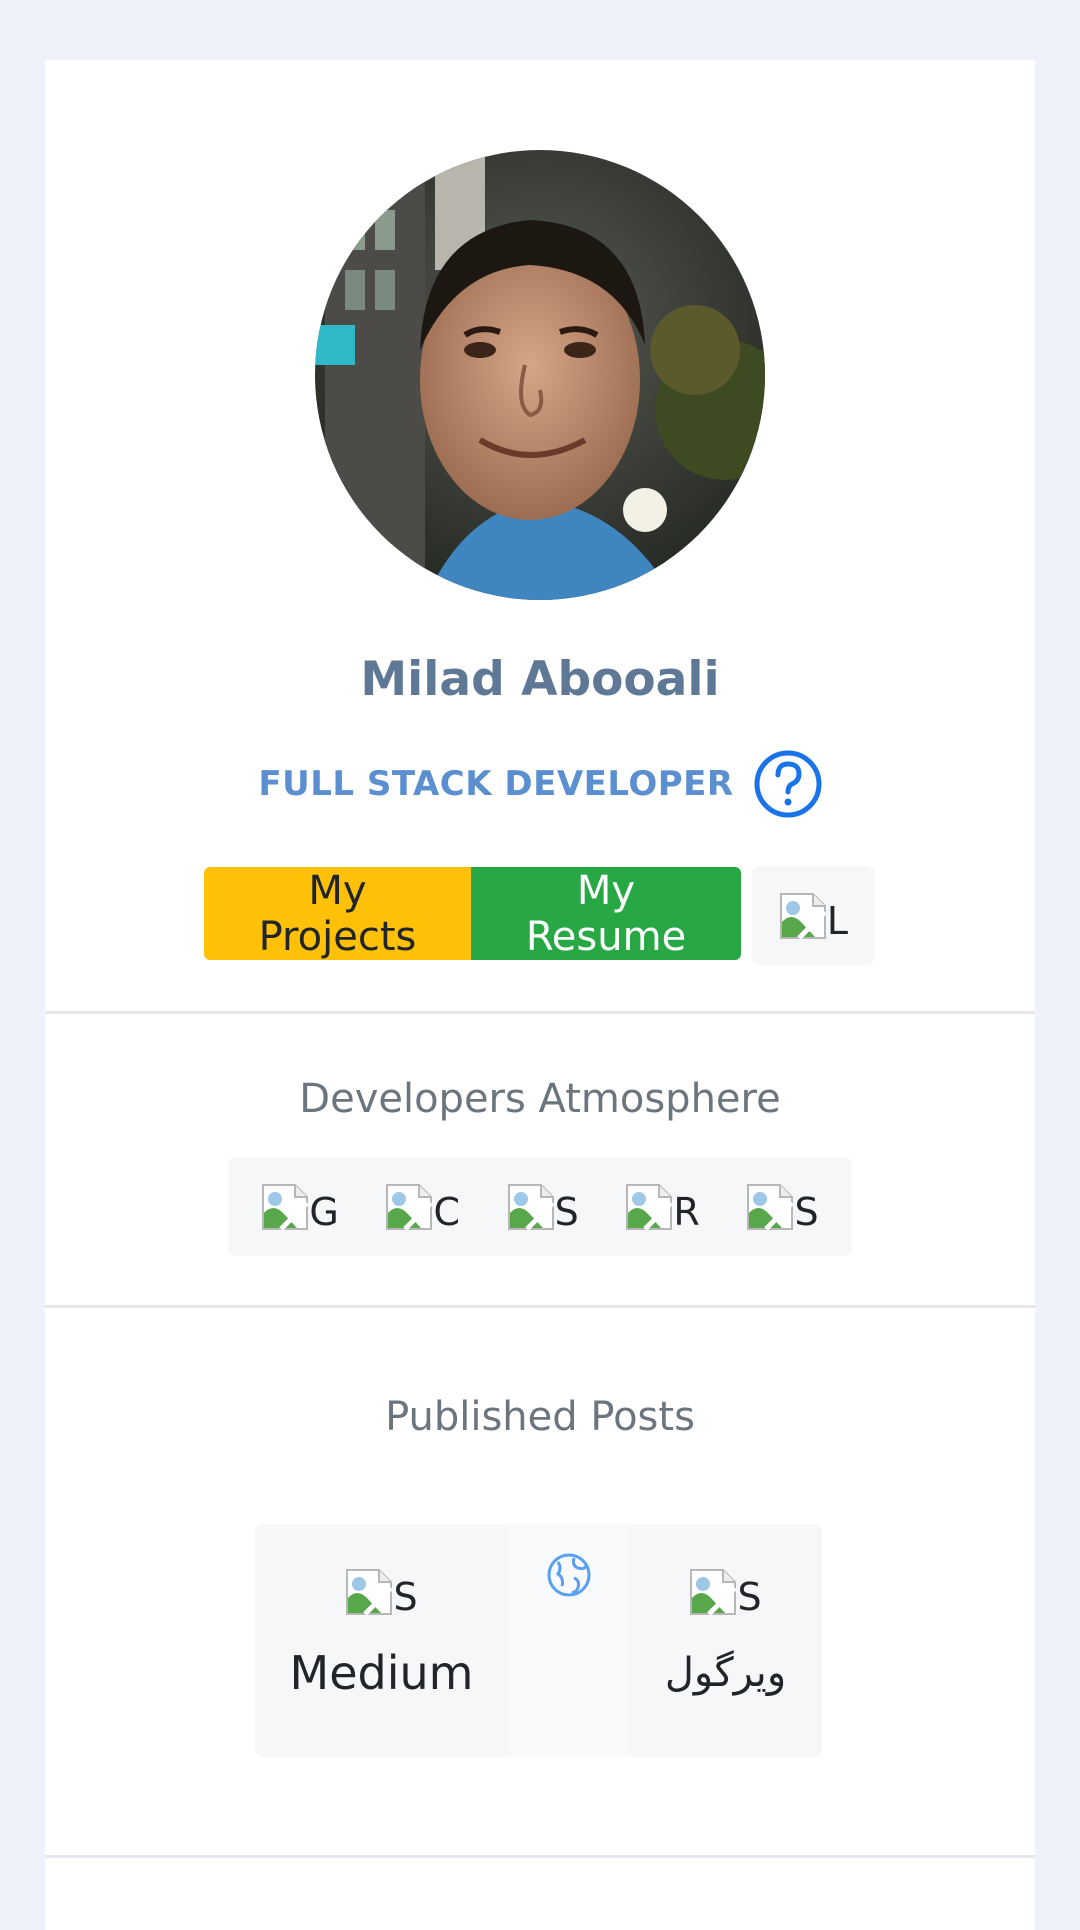 This screenshot has width=1080, height=1930. I want to click on action-buttons: My Projects My Resume, so click(472, 913).